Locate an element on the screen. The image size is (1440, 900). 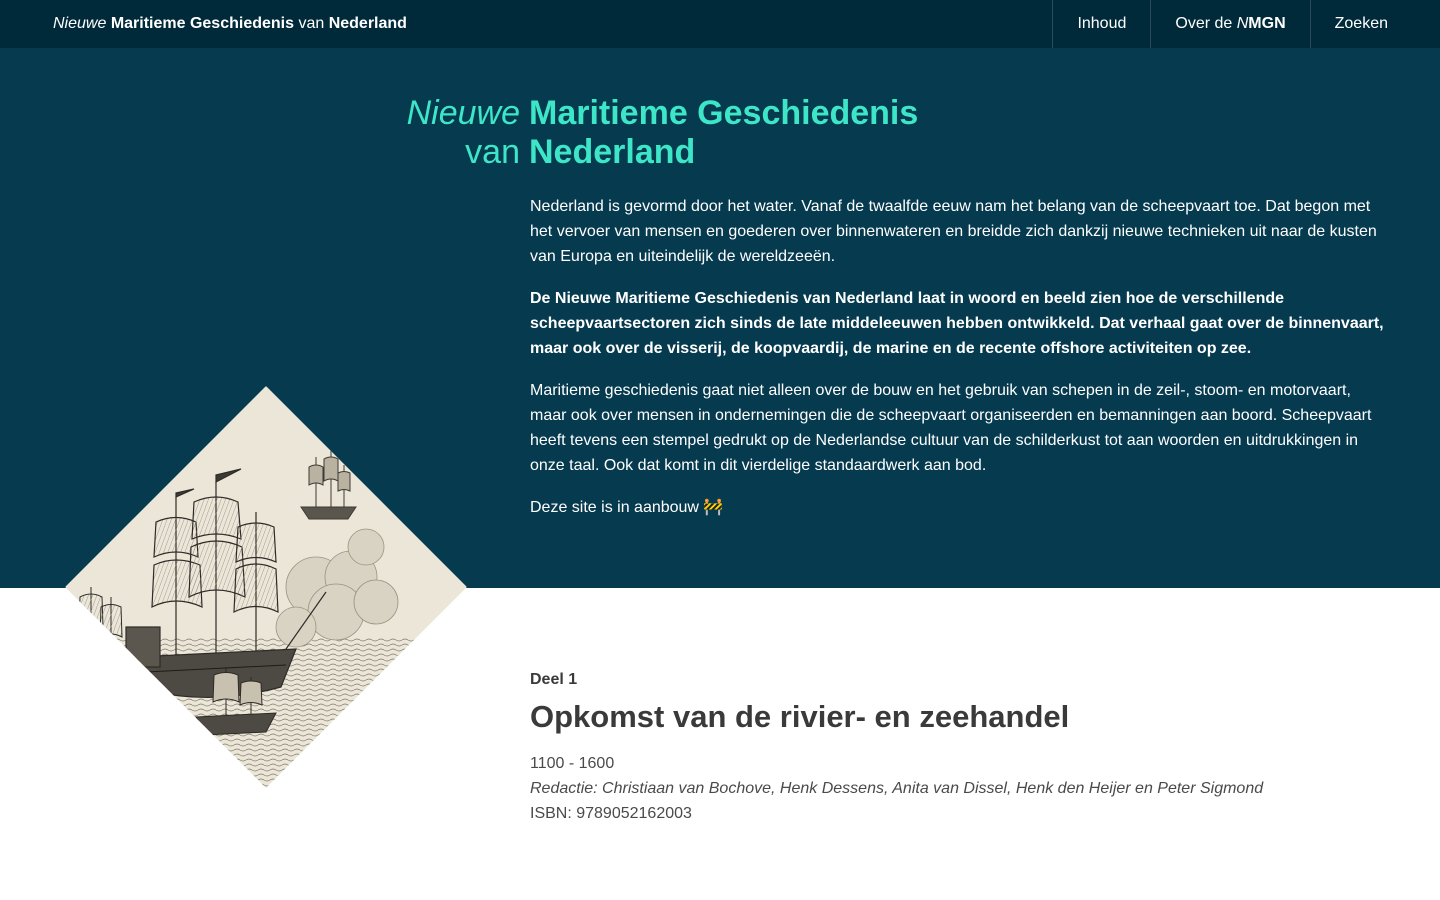
hero-title-maritieme: Maritieme Geschiedenis is located at coordinates (723, 113).